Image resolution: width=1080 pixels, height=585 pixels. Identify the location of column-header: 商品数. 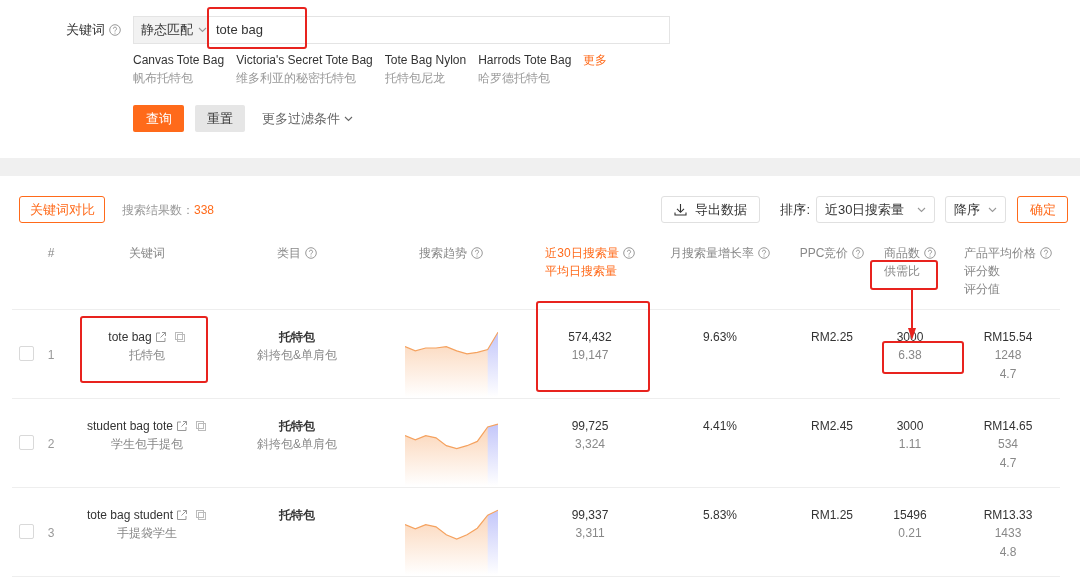
(902, 253).